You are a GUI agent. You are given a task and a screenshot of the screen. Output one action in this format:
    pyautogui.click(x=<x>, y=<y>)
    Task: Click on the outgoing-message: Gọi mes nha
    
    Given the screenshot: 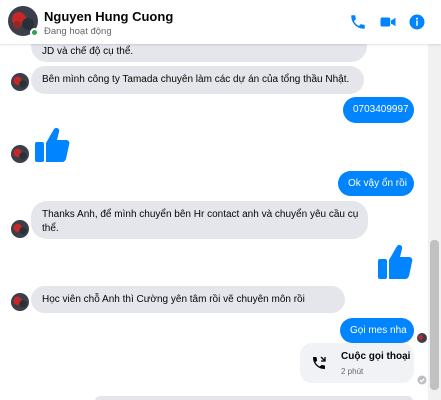 What is the action you would take?
    pyautogui.click(x=377, y=330)
    